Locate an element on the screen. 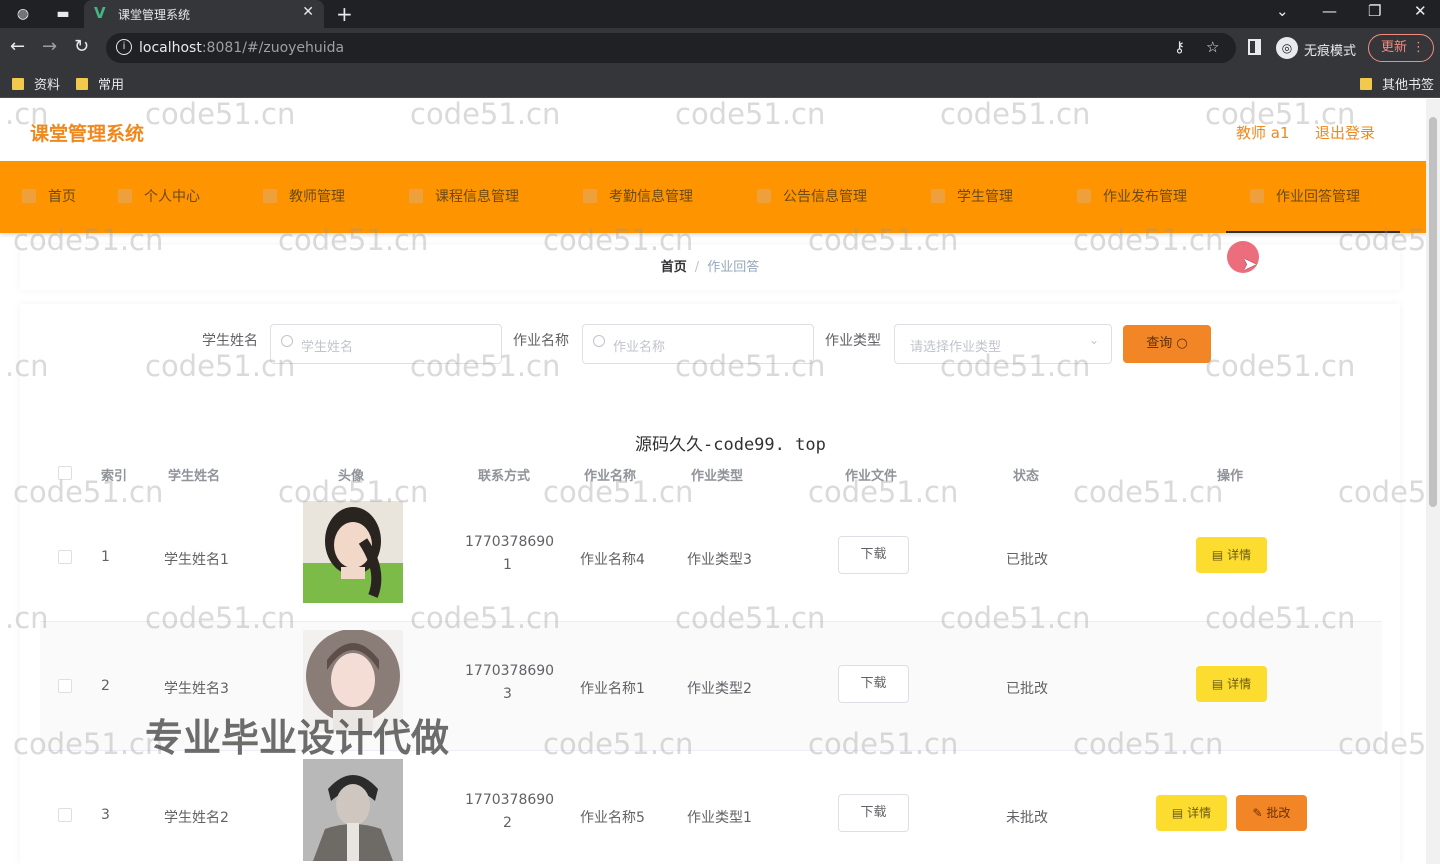  document-icon: ▤ is located at coordinates (1219, 555).